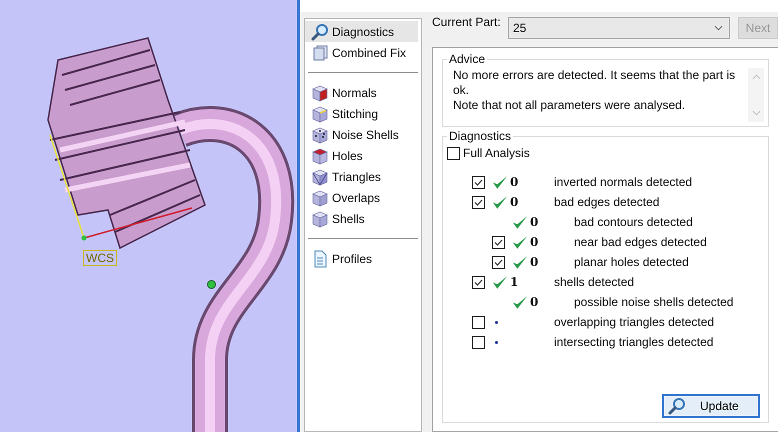  Describe the element at coordinates (619, 28) in the screenshot. I see `part-dropdown: 25` at that location.